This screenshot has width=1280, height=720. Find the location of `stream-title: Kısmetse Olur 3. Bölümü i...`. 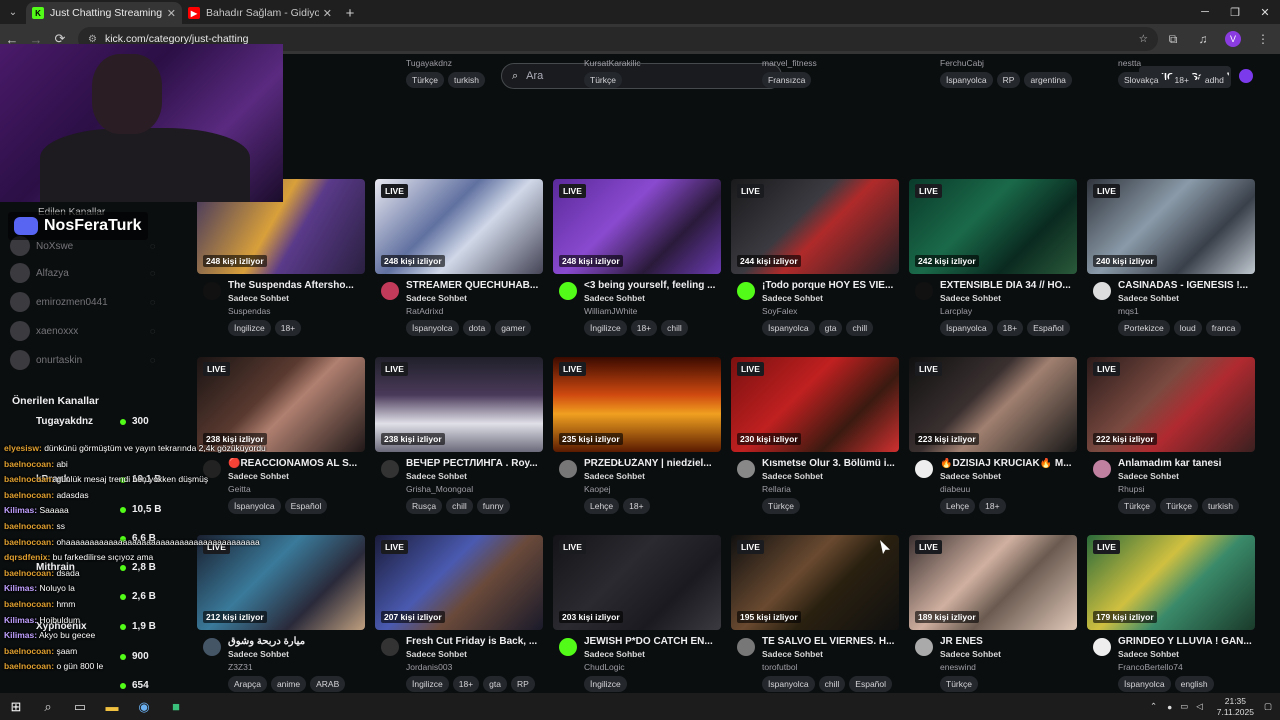

stream-title: Kısmetse Olur 3. Bölümü i... is located at coordinates (830, 463).